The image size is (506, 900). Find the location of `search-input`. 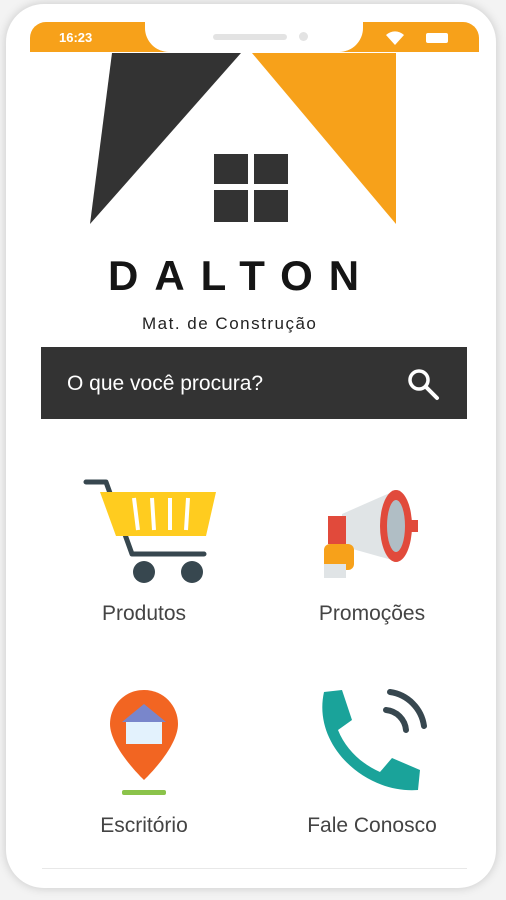

search-input is located at coordinates (227, 384).